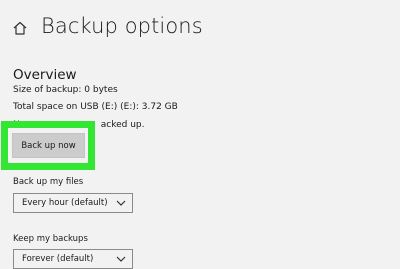 The height and width of the screenshot is (269, 400). I want to click on backup-size-text: Size of backup: 0 bytes, so click(65, 90).